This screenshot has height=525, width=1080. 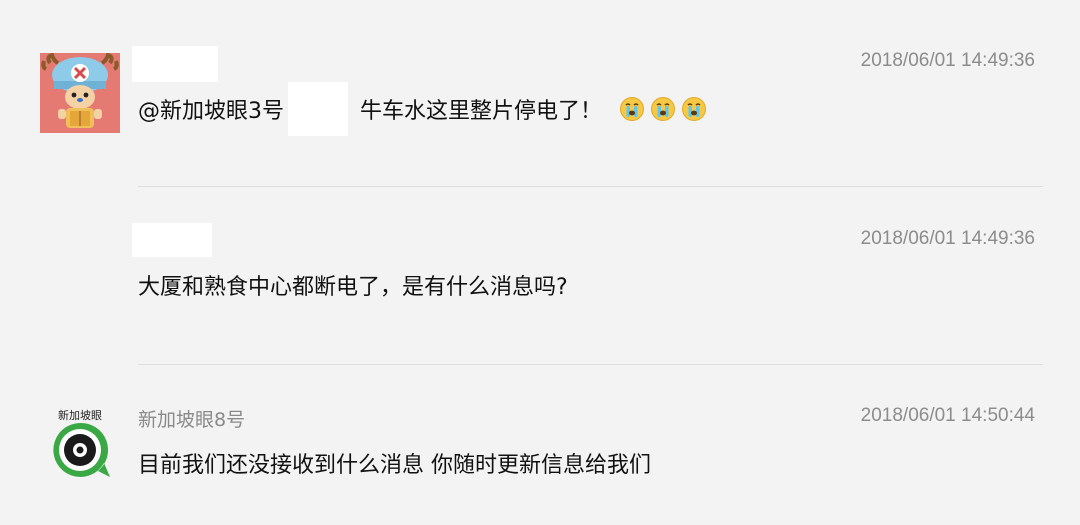 I want to click on comment-text: @新加坡眼3号 牛车水这里整片停电了！, so click(x=422, y=109).